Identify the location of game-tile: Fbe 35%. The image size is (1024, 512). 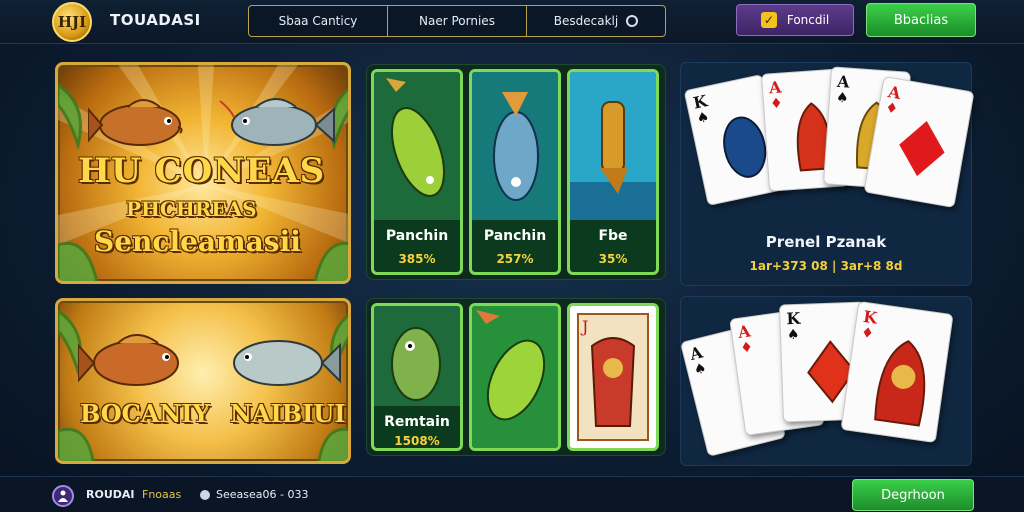
(613, 172).